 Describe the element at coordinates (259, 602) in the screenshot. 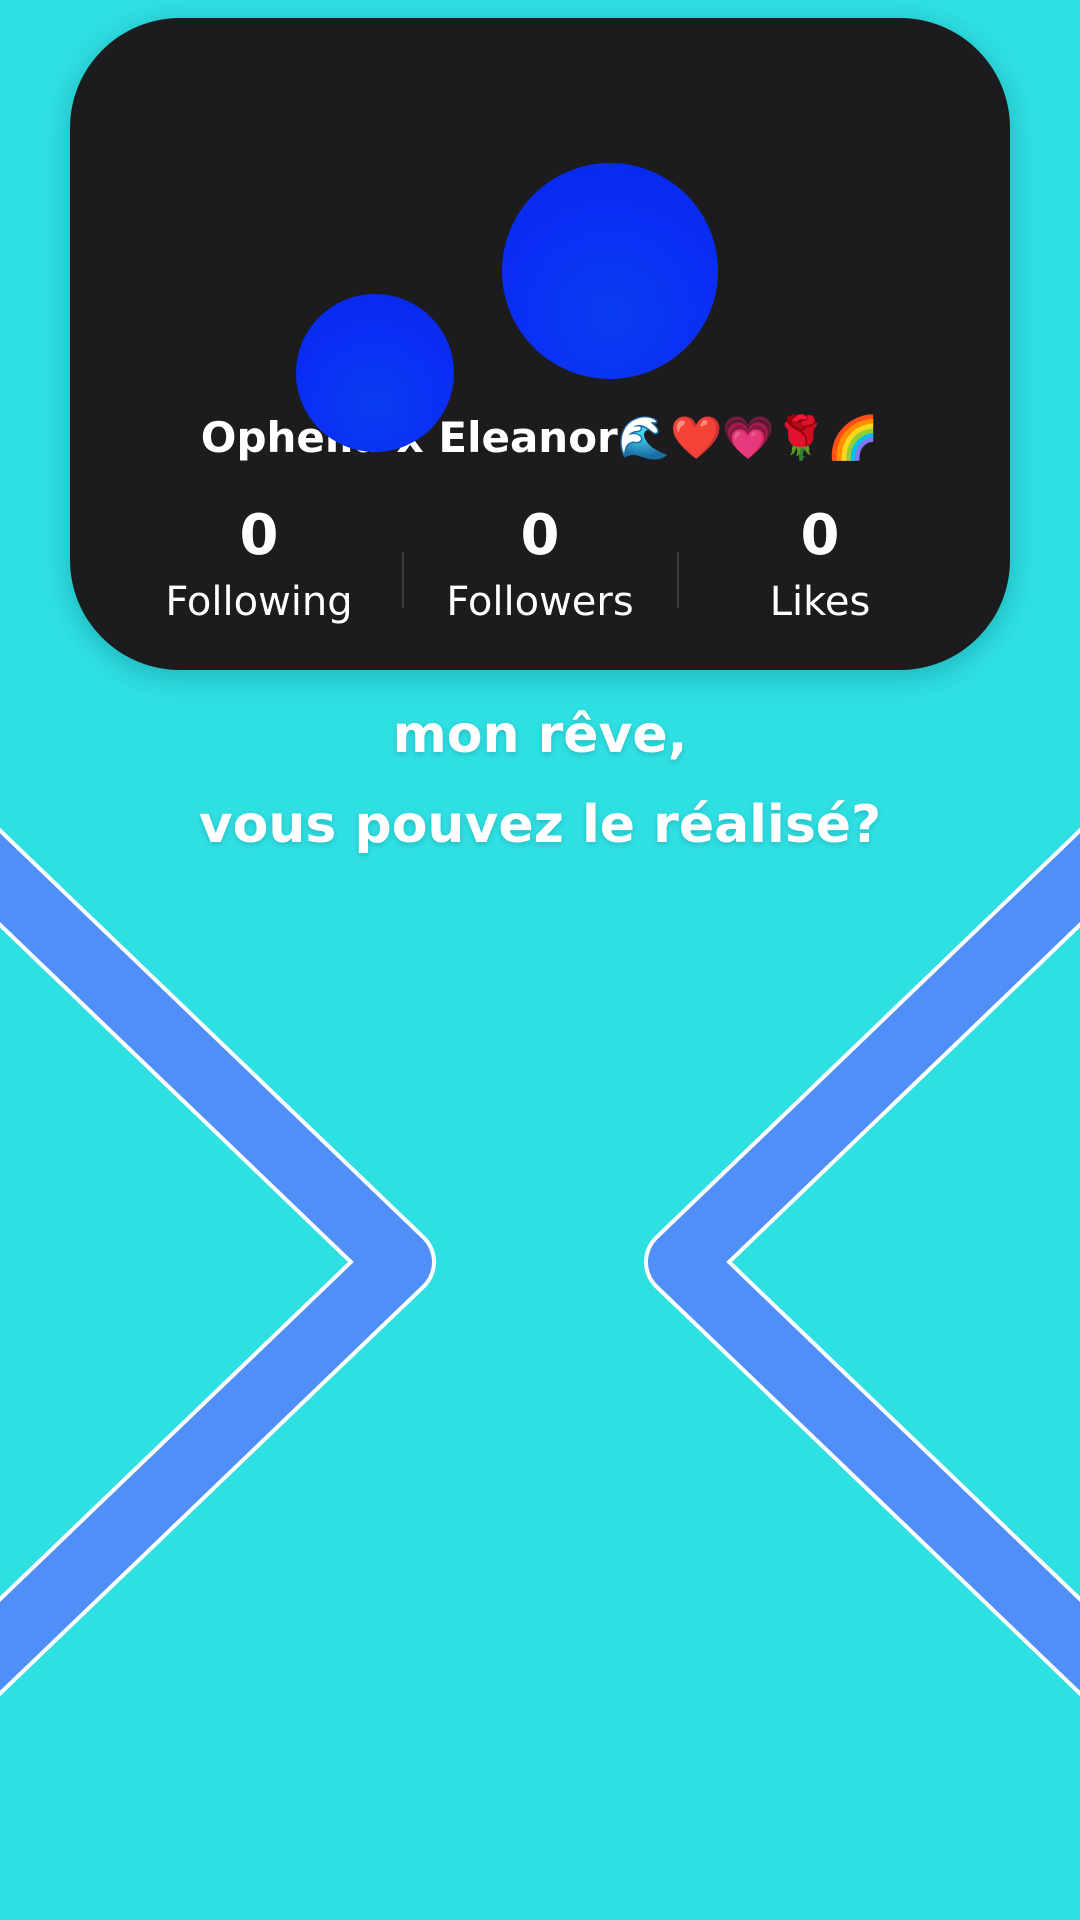

I see `stat-label: Following` at that location.